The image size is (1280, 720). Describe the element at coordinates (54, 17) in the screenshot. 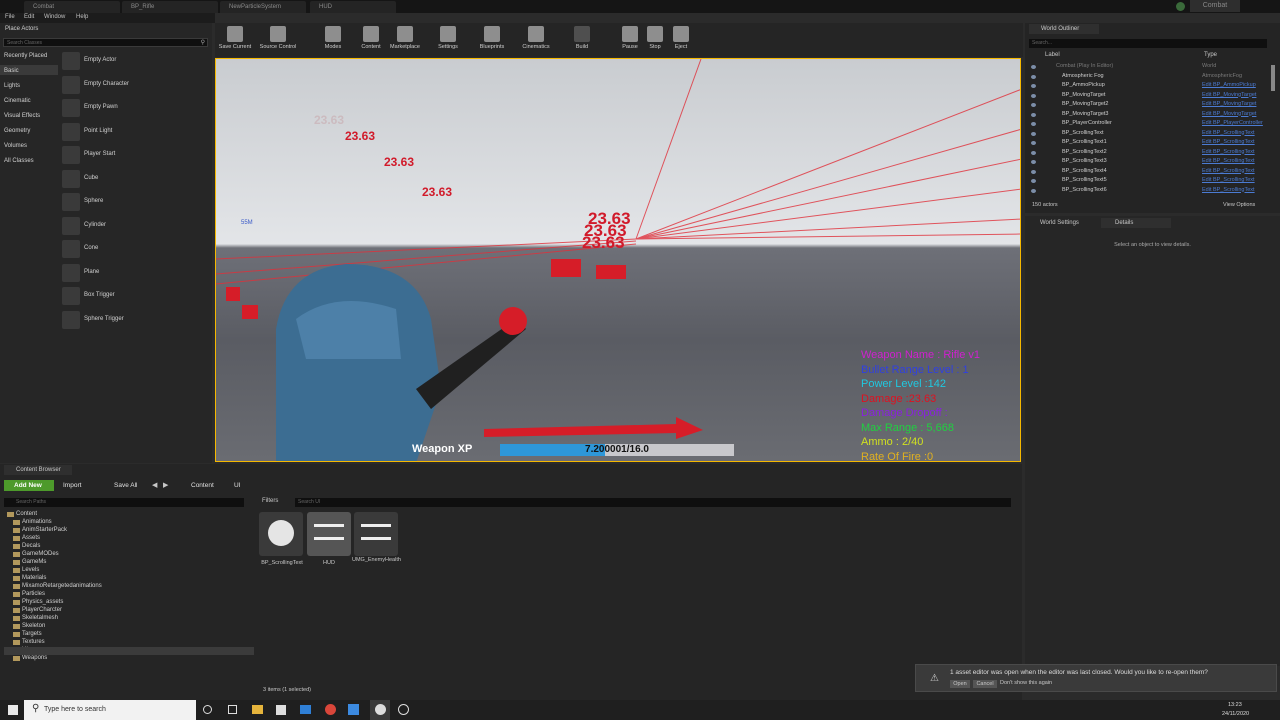

I see `menu-window: Window` at that location.